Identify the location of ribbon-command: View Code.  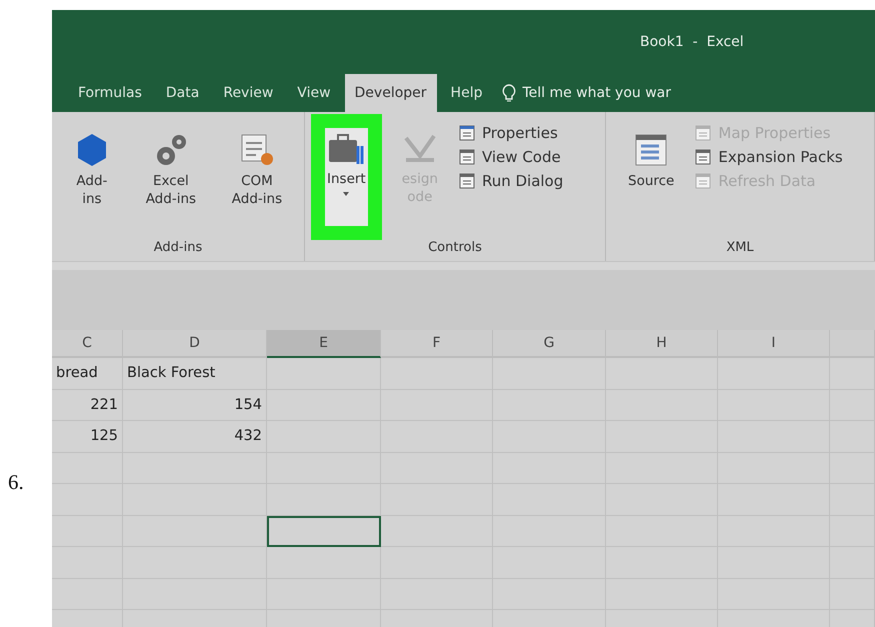
(511, 157).